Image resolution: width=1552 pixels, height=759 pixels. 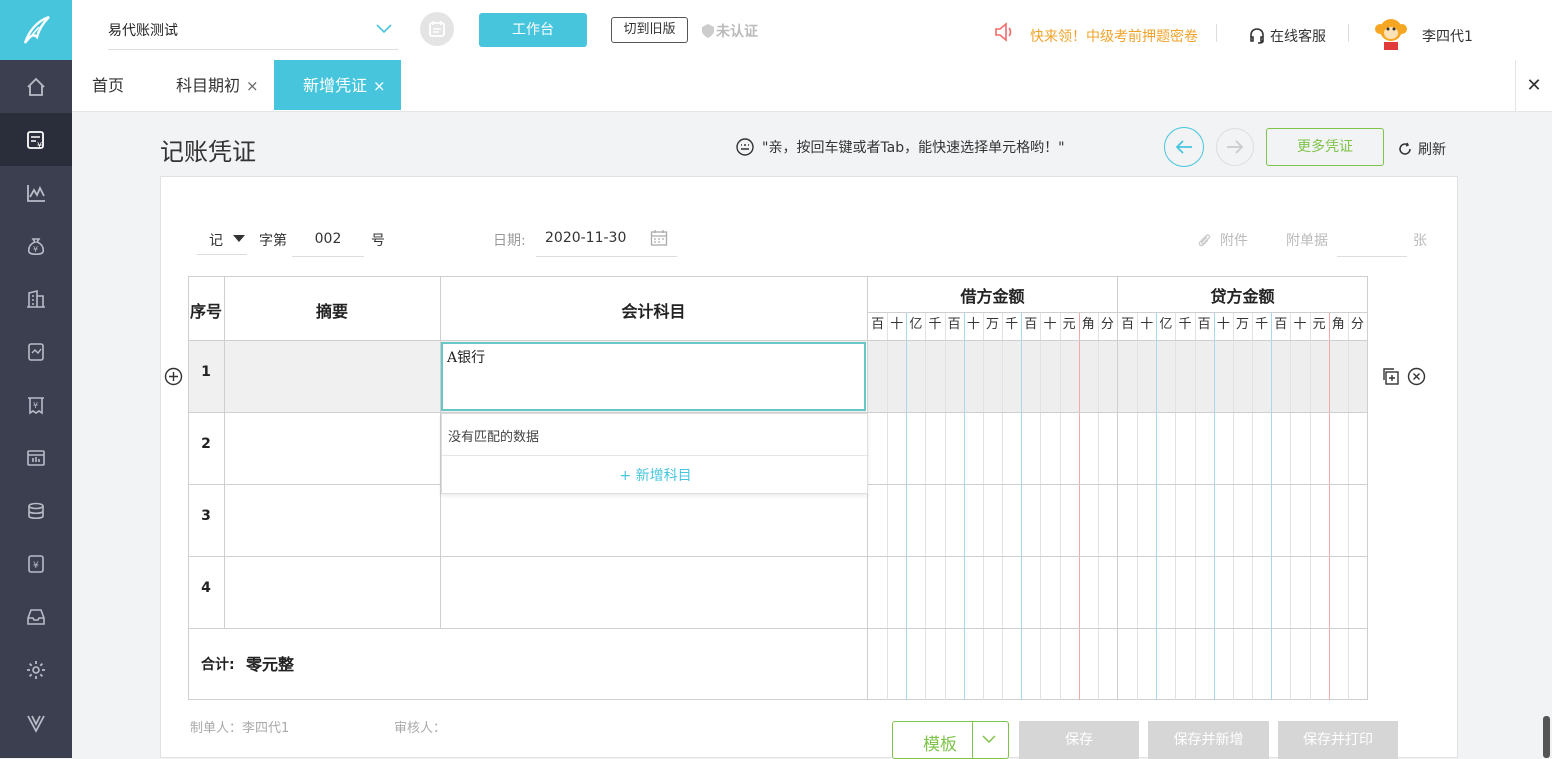 What do you see at coordinates (1079, 740) in the screenshot?
I see `save-button: 保存` at bounding box center [1079, 740].